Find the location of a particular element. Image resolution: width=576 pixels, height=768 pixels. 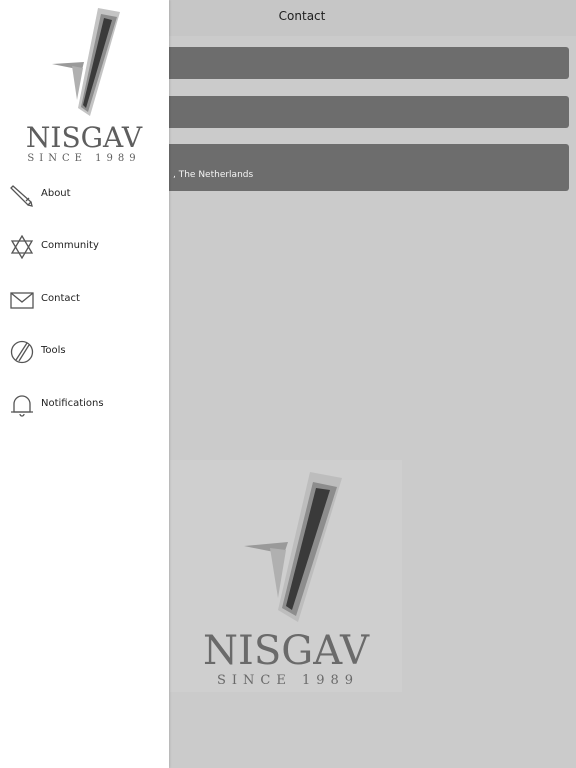

menu-item-contact: Contact is located at coordinates (84, 300).